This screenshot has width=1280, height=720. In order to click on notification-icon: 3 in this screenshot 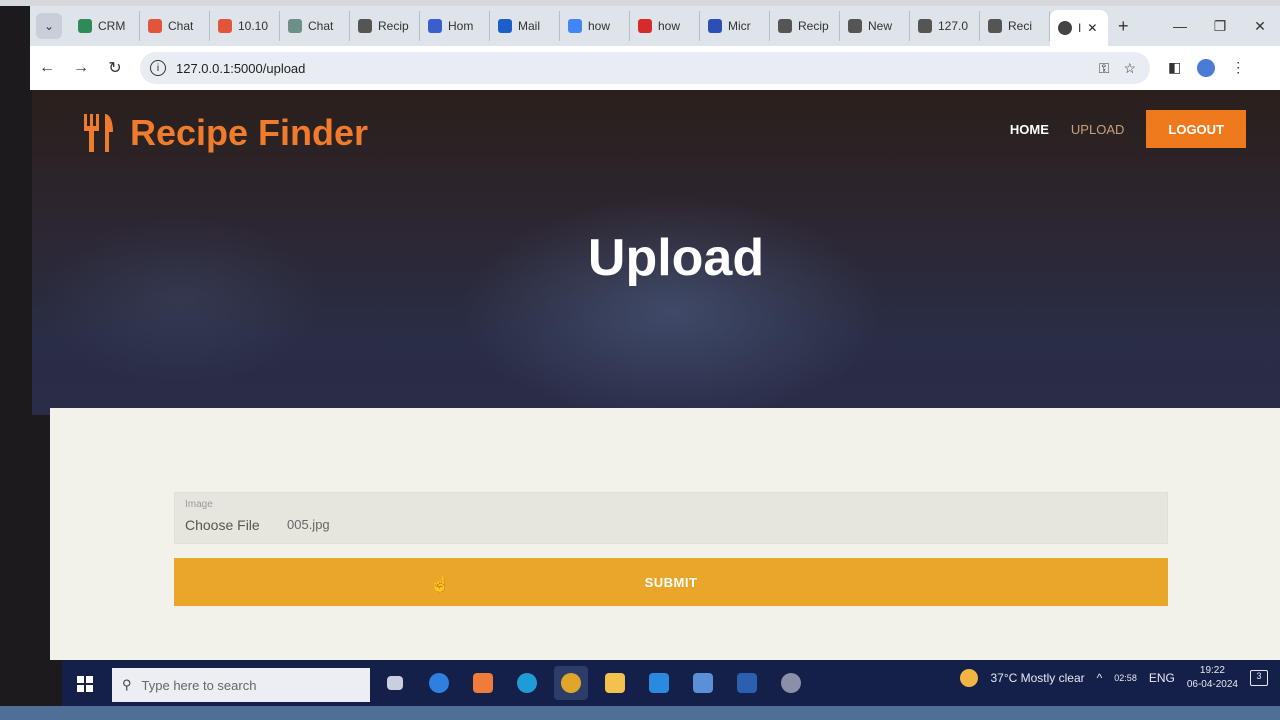, I will do `click(1259, 678)`.